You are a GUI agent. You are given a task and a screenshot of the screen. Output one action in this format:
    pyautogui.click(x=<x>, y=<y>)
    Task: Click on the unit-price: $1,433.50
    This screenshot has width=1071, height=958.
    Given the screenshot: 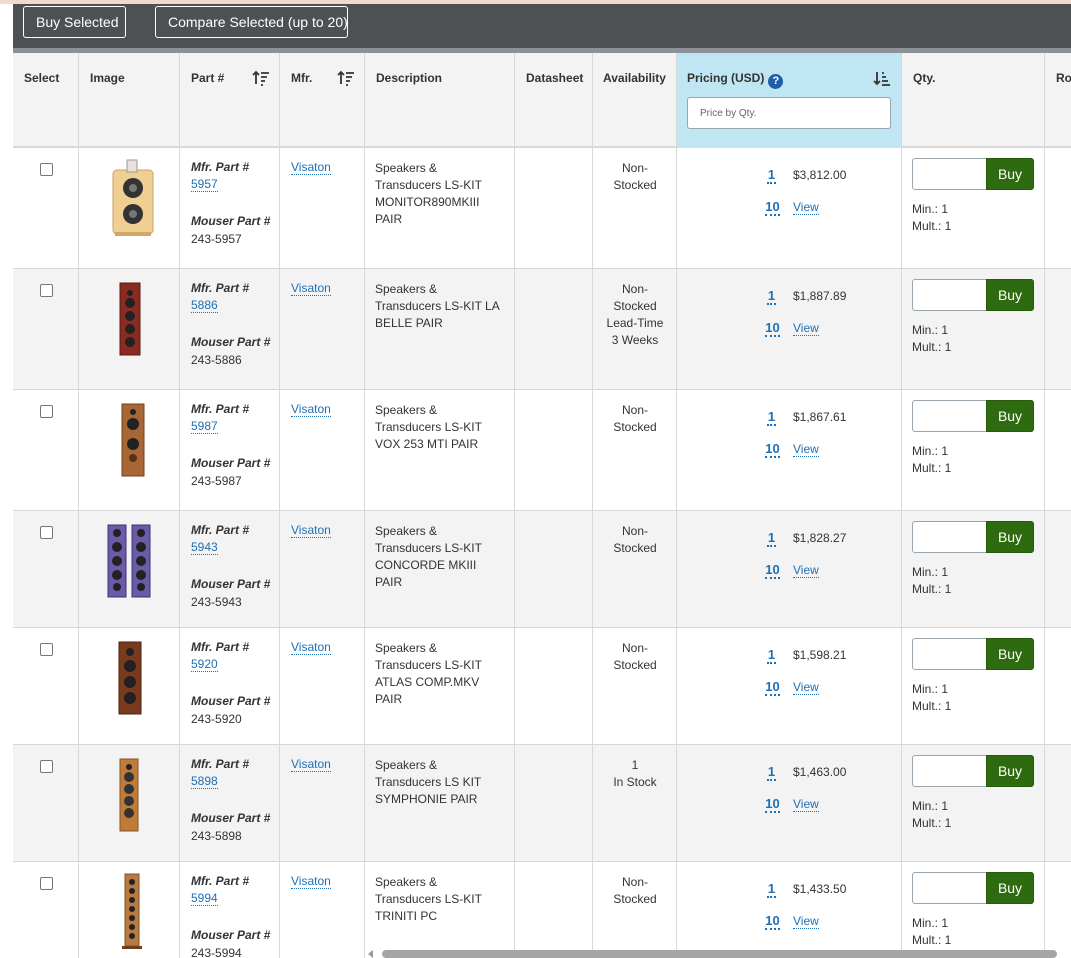 What is the action you would take?
    pyautogui.click(x=820, y=889)
    